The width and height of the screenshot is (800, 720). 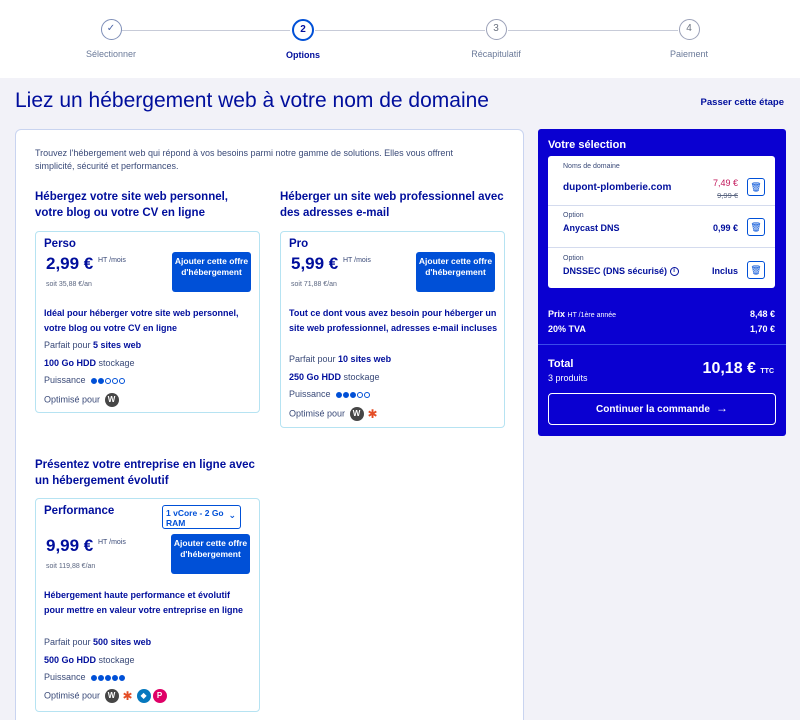 I want to click on offer-optimized: Optimisé pour W, so click(x=81, y=400).